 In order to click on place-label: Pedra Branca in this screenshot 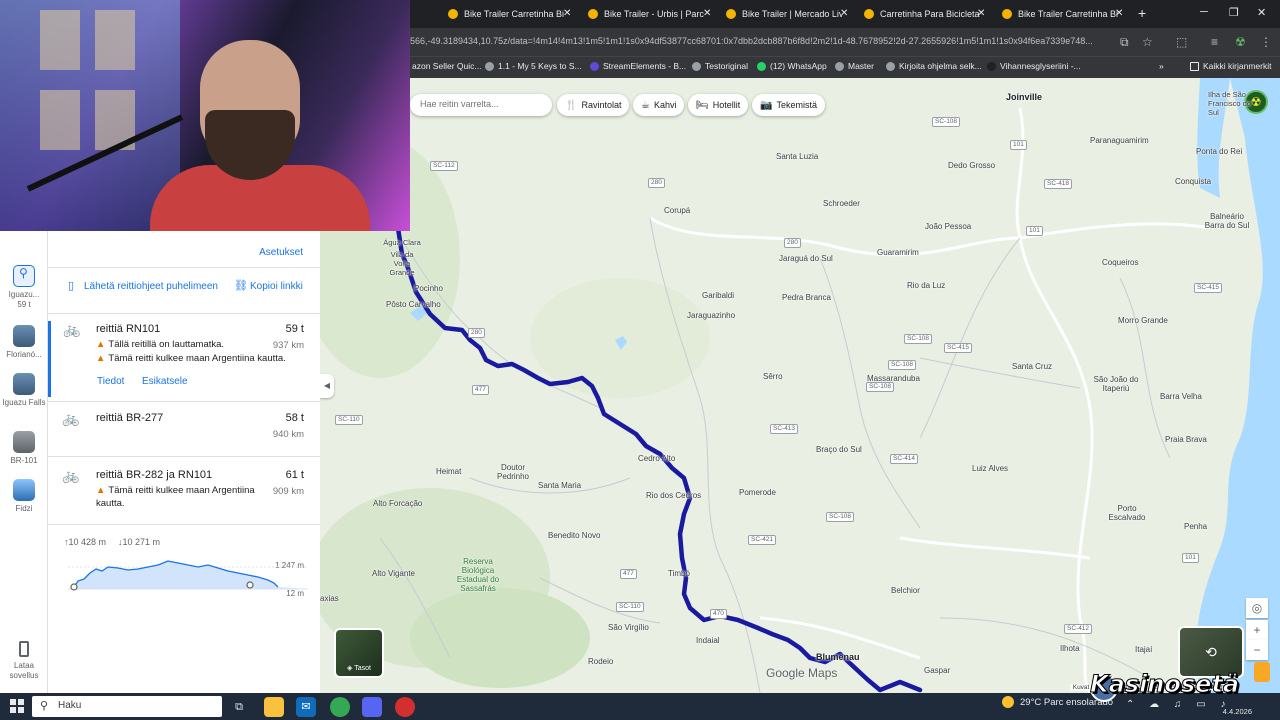, I will do `click(806, 297)`.